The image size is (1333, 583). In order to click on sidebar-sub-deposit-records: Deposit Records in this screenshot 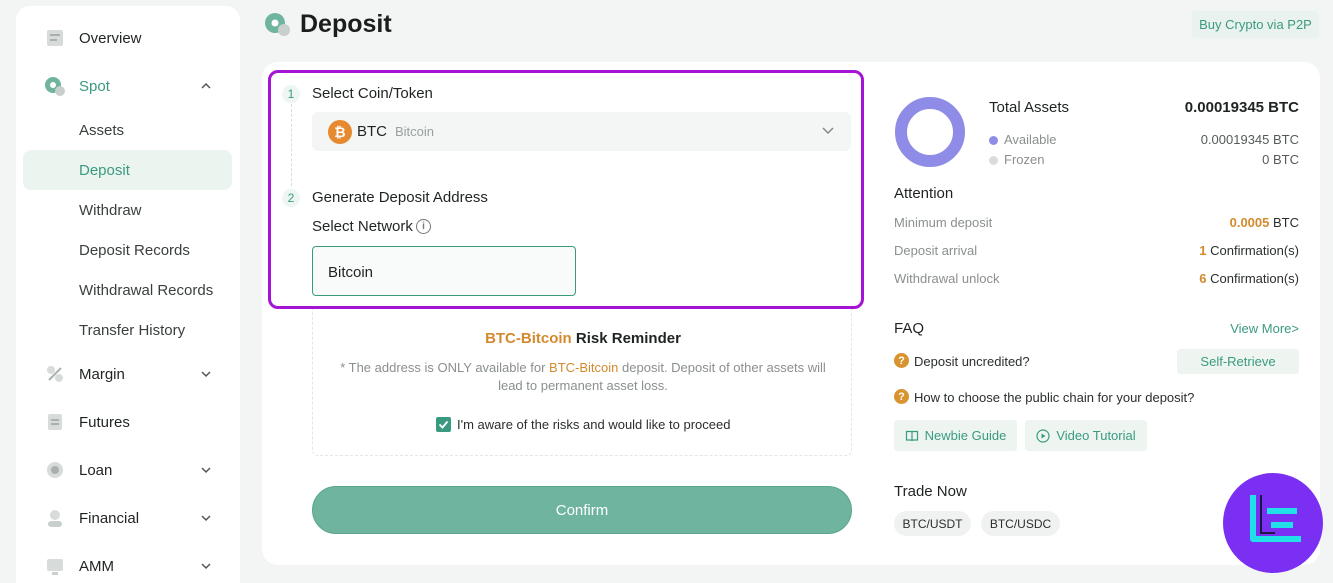, I will do `click(134, 250)`.